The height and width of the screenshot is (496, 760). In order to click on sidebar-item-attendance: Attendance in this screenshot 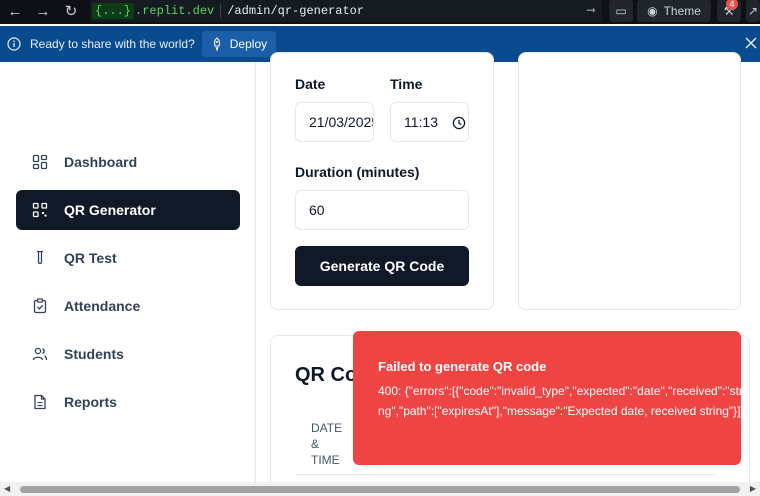, I will do `click(128, 306)`.